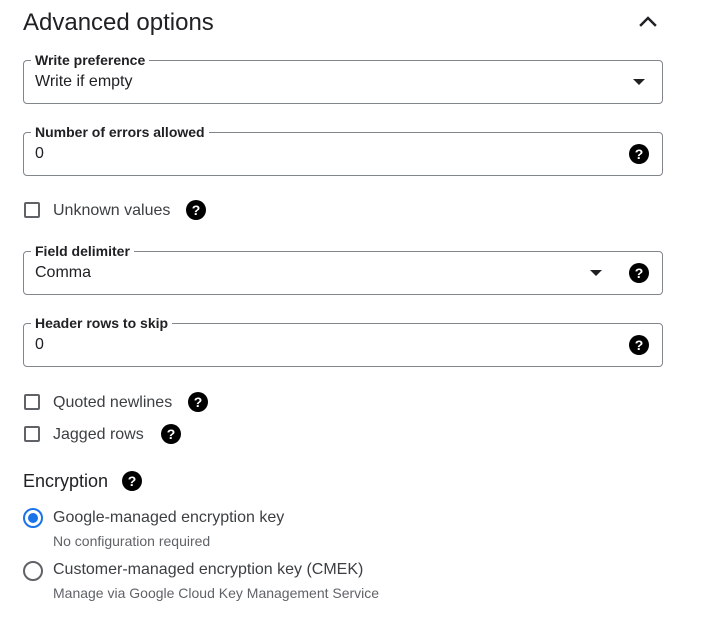  What do you see at coordinates (98, 434) in the screenshot?
I see `jagged-rows-label: Jagged rows` at bounding box center [98, 434].